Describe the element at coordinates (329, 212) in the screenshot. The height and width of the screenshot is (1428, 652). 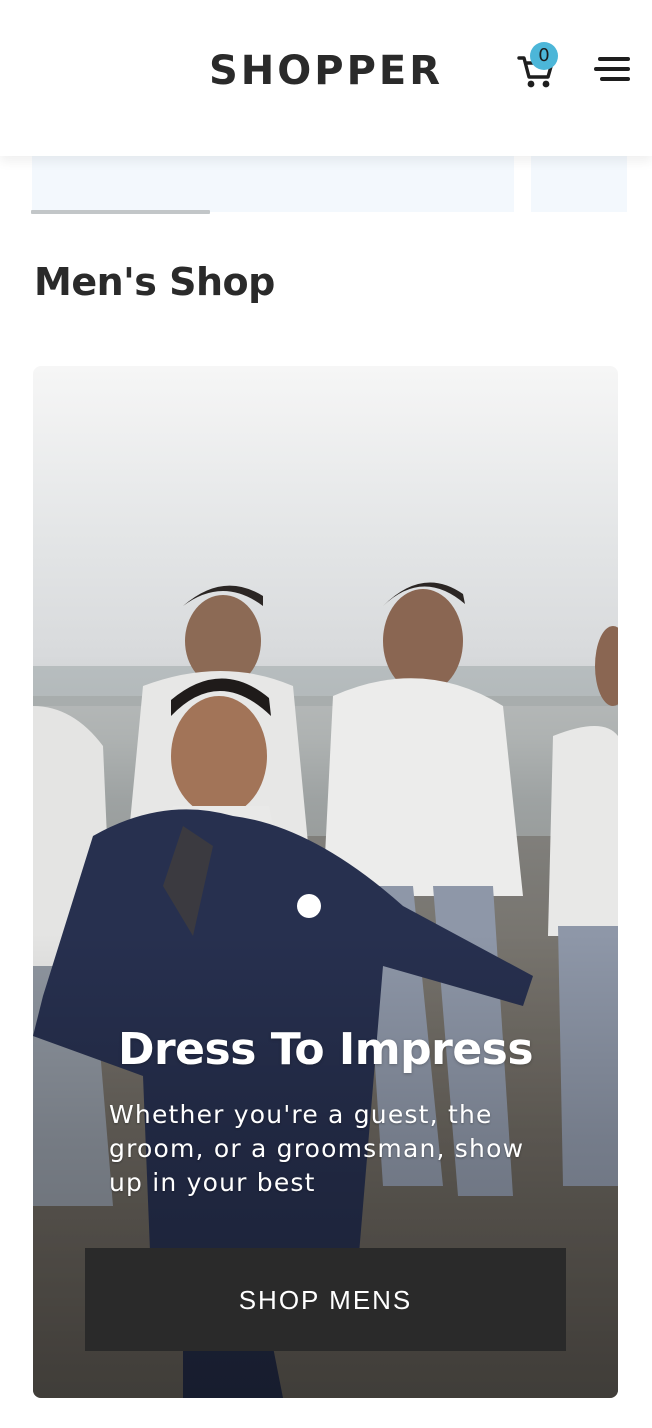
I see `carousel-progress-track` at that location.